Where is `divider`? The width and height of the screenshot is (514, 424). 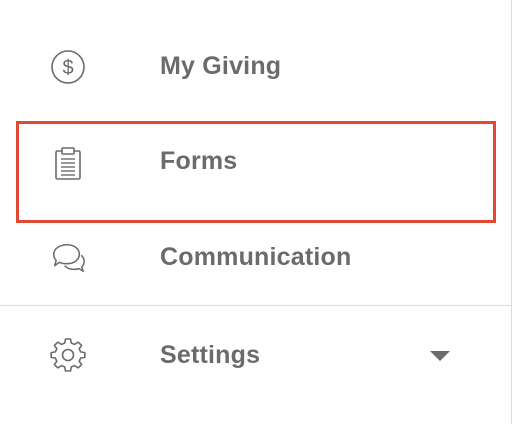 divider is located at coordinates (255, 305).